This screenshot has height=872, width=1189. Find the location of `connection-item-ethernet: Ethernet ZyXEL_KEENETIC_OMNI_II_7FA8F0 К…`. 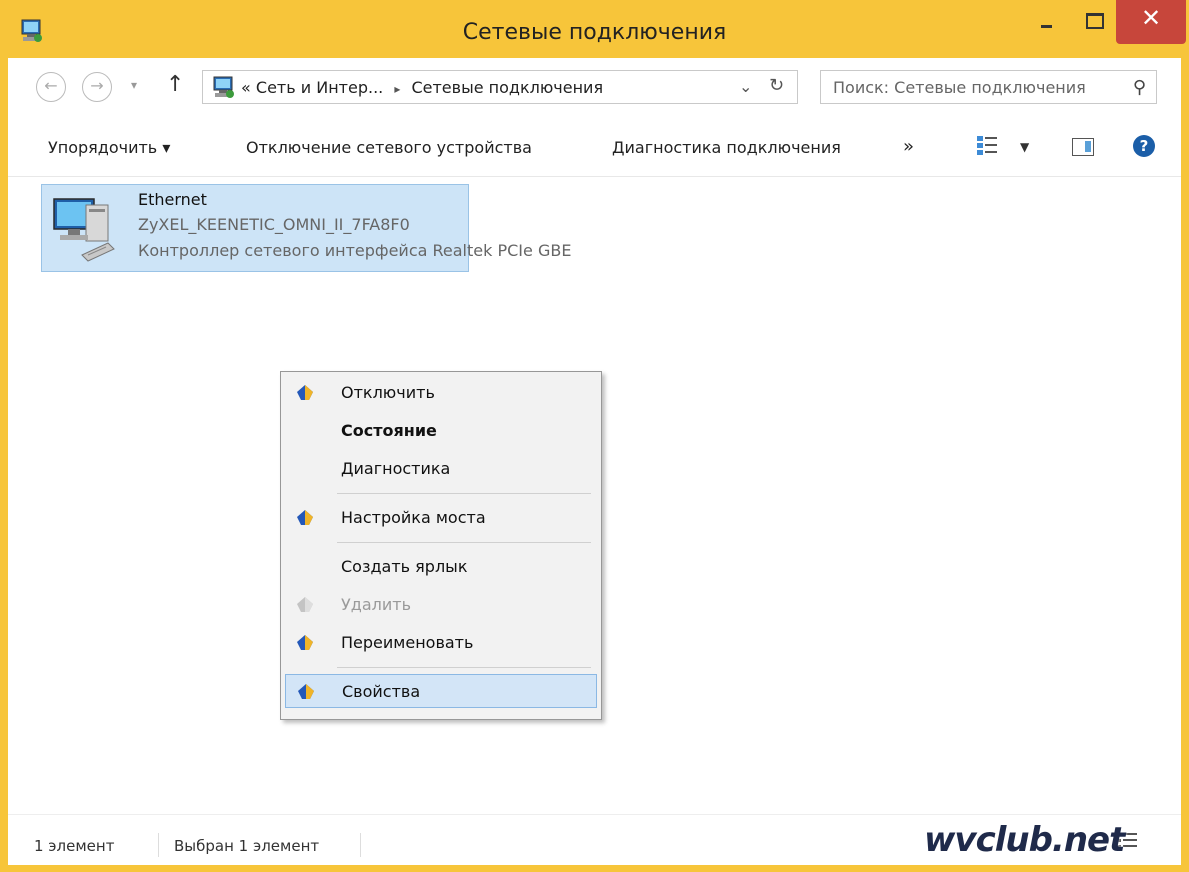

connection-item-ethernet: Ethernet ZyXEL_KEENETIC_OMNI_II_7FA8F0 К… is located at coordinates (306, 228).